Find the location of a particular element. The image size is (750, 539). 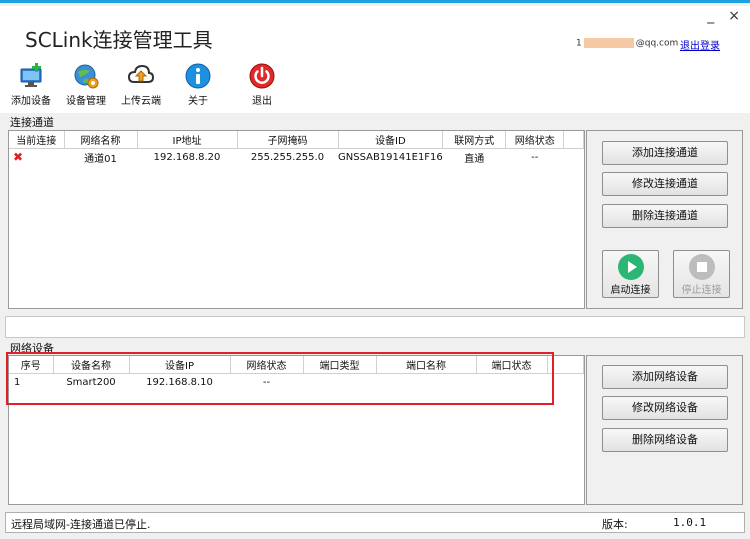

status-message: 远程局域网-连接通道已停止. is located at coordinates (81, 524).